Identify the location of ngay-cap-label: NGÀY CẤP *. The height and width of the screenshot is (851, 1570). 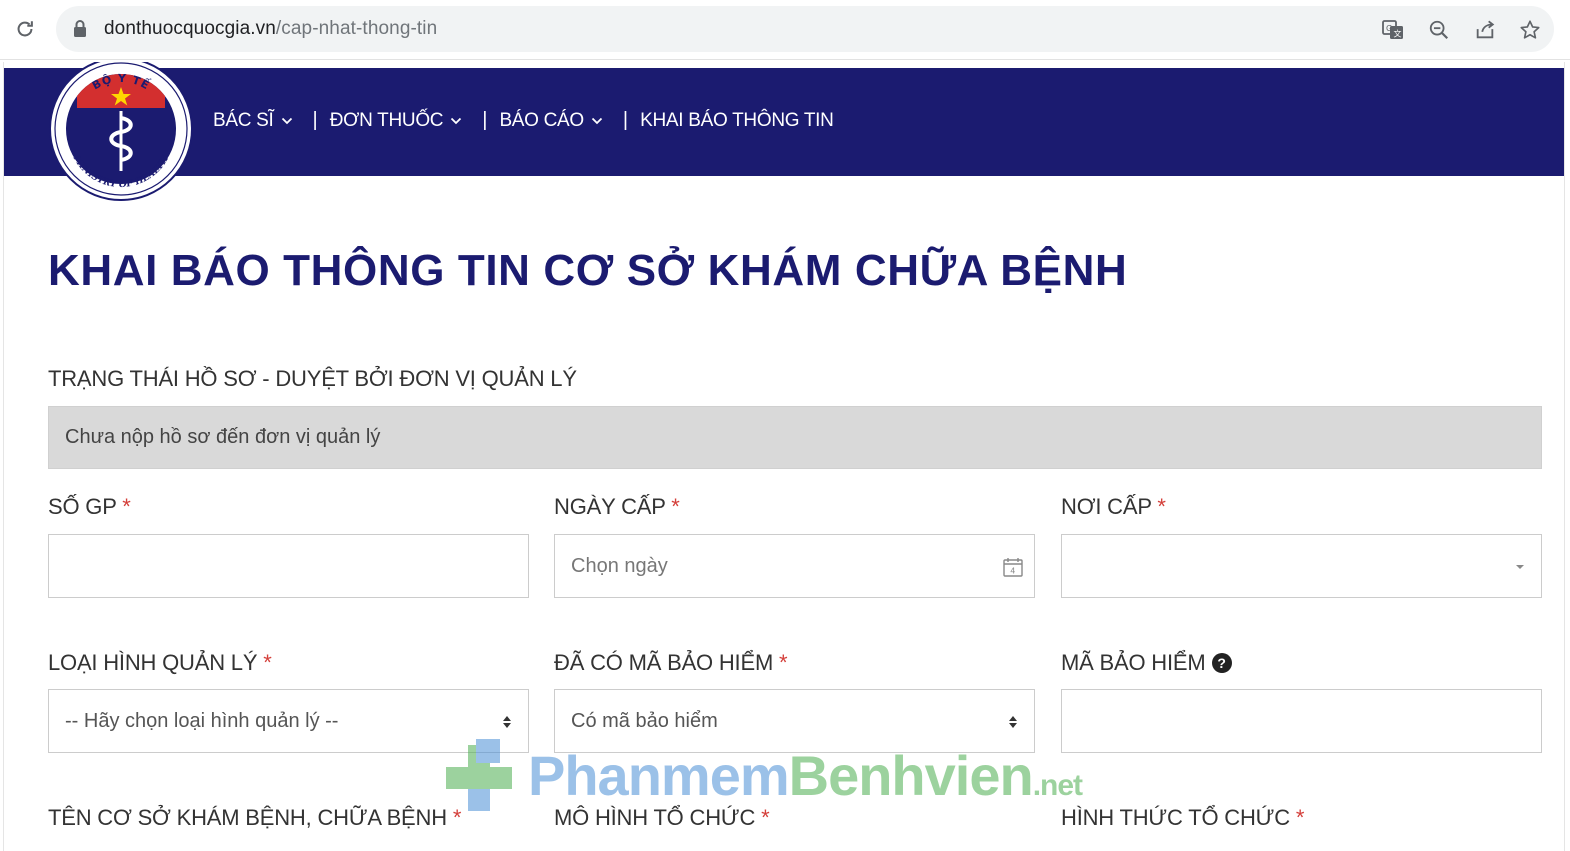
(617, 507).